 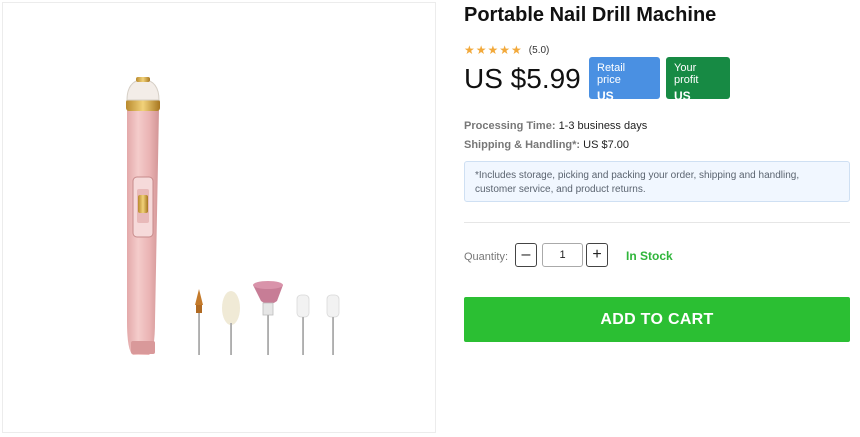 What do you see at coordinates (522, 78) in the screenshot?
I see `product-price: US $5.99` at bounding box center [522, 78].